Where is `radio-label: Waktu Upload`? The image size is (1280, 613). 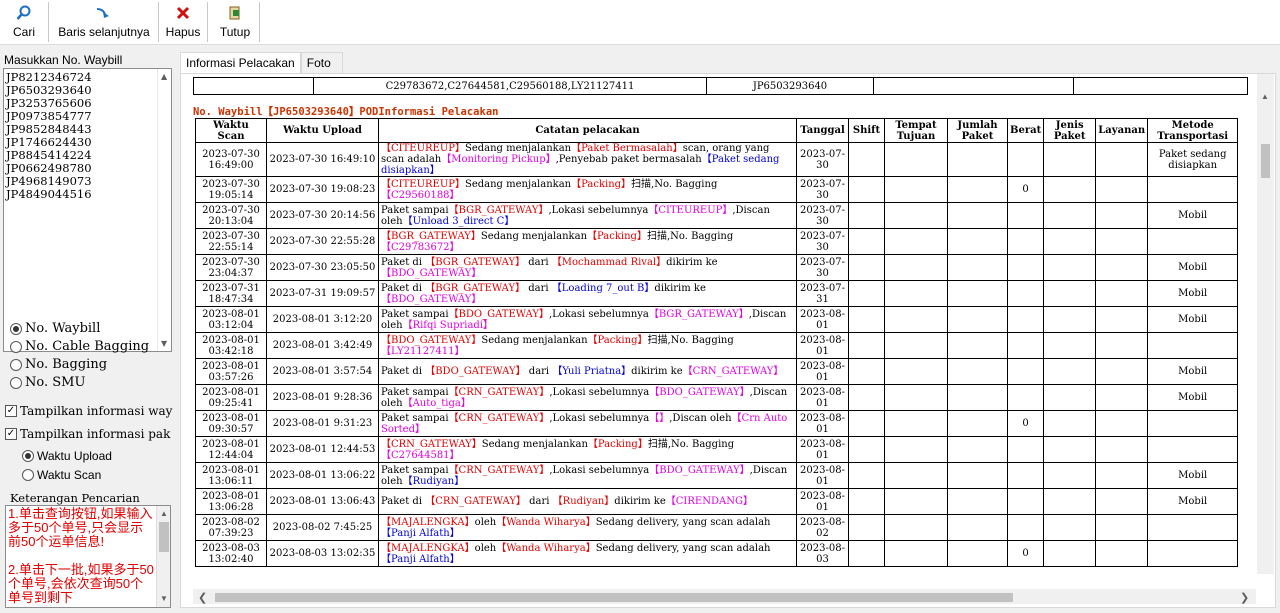 radio-label: Waktu Upload is located at coordinates (74, 456).